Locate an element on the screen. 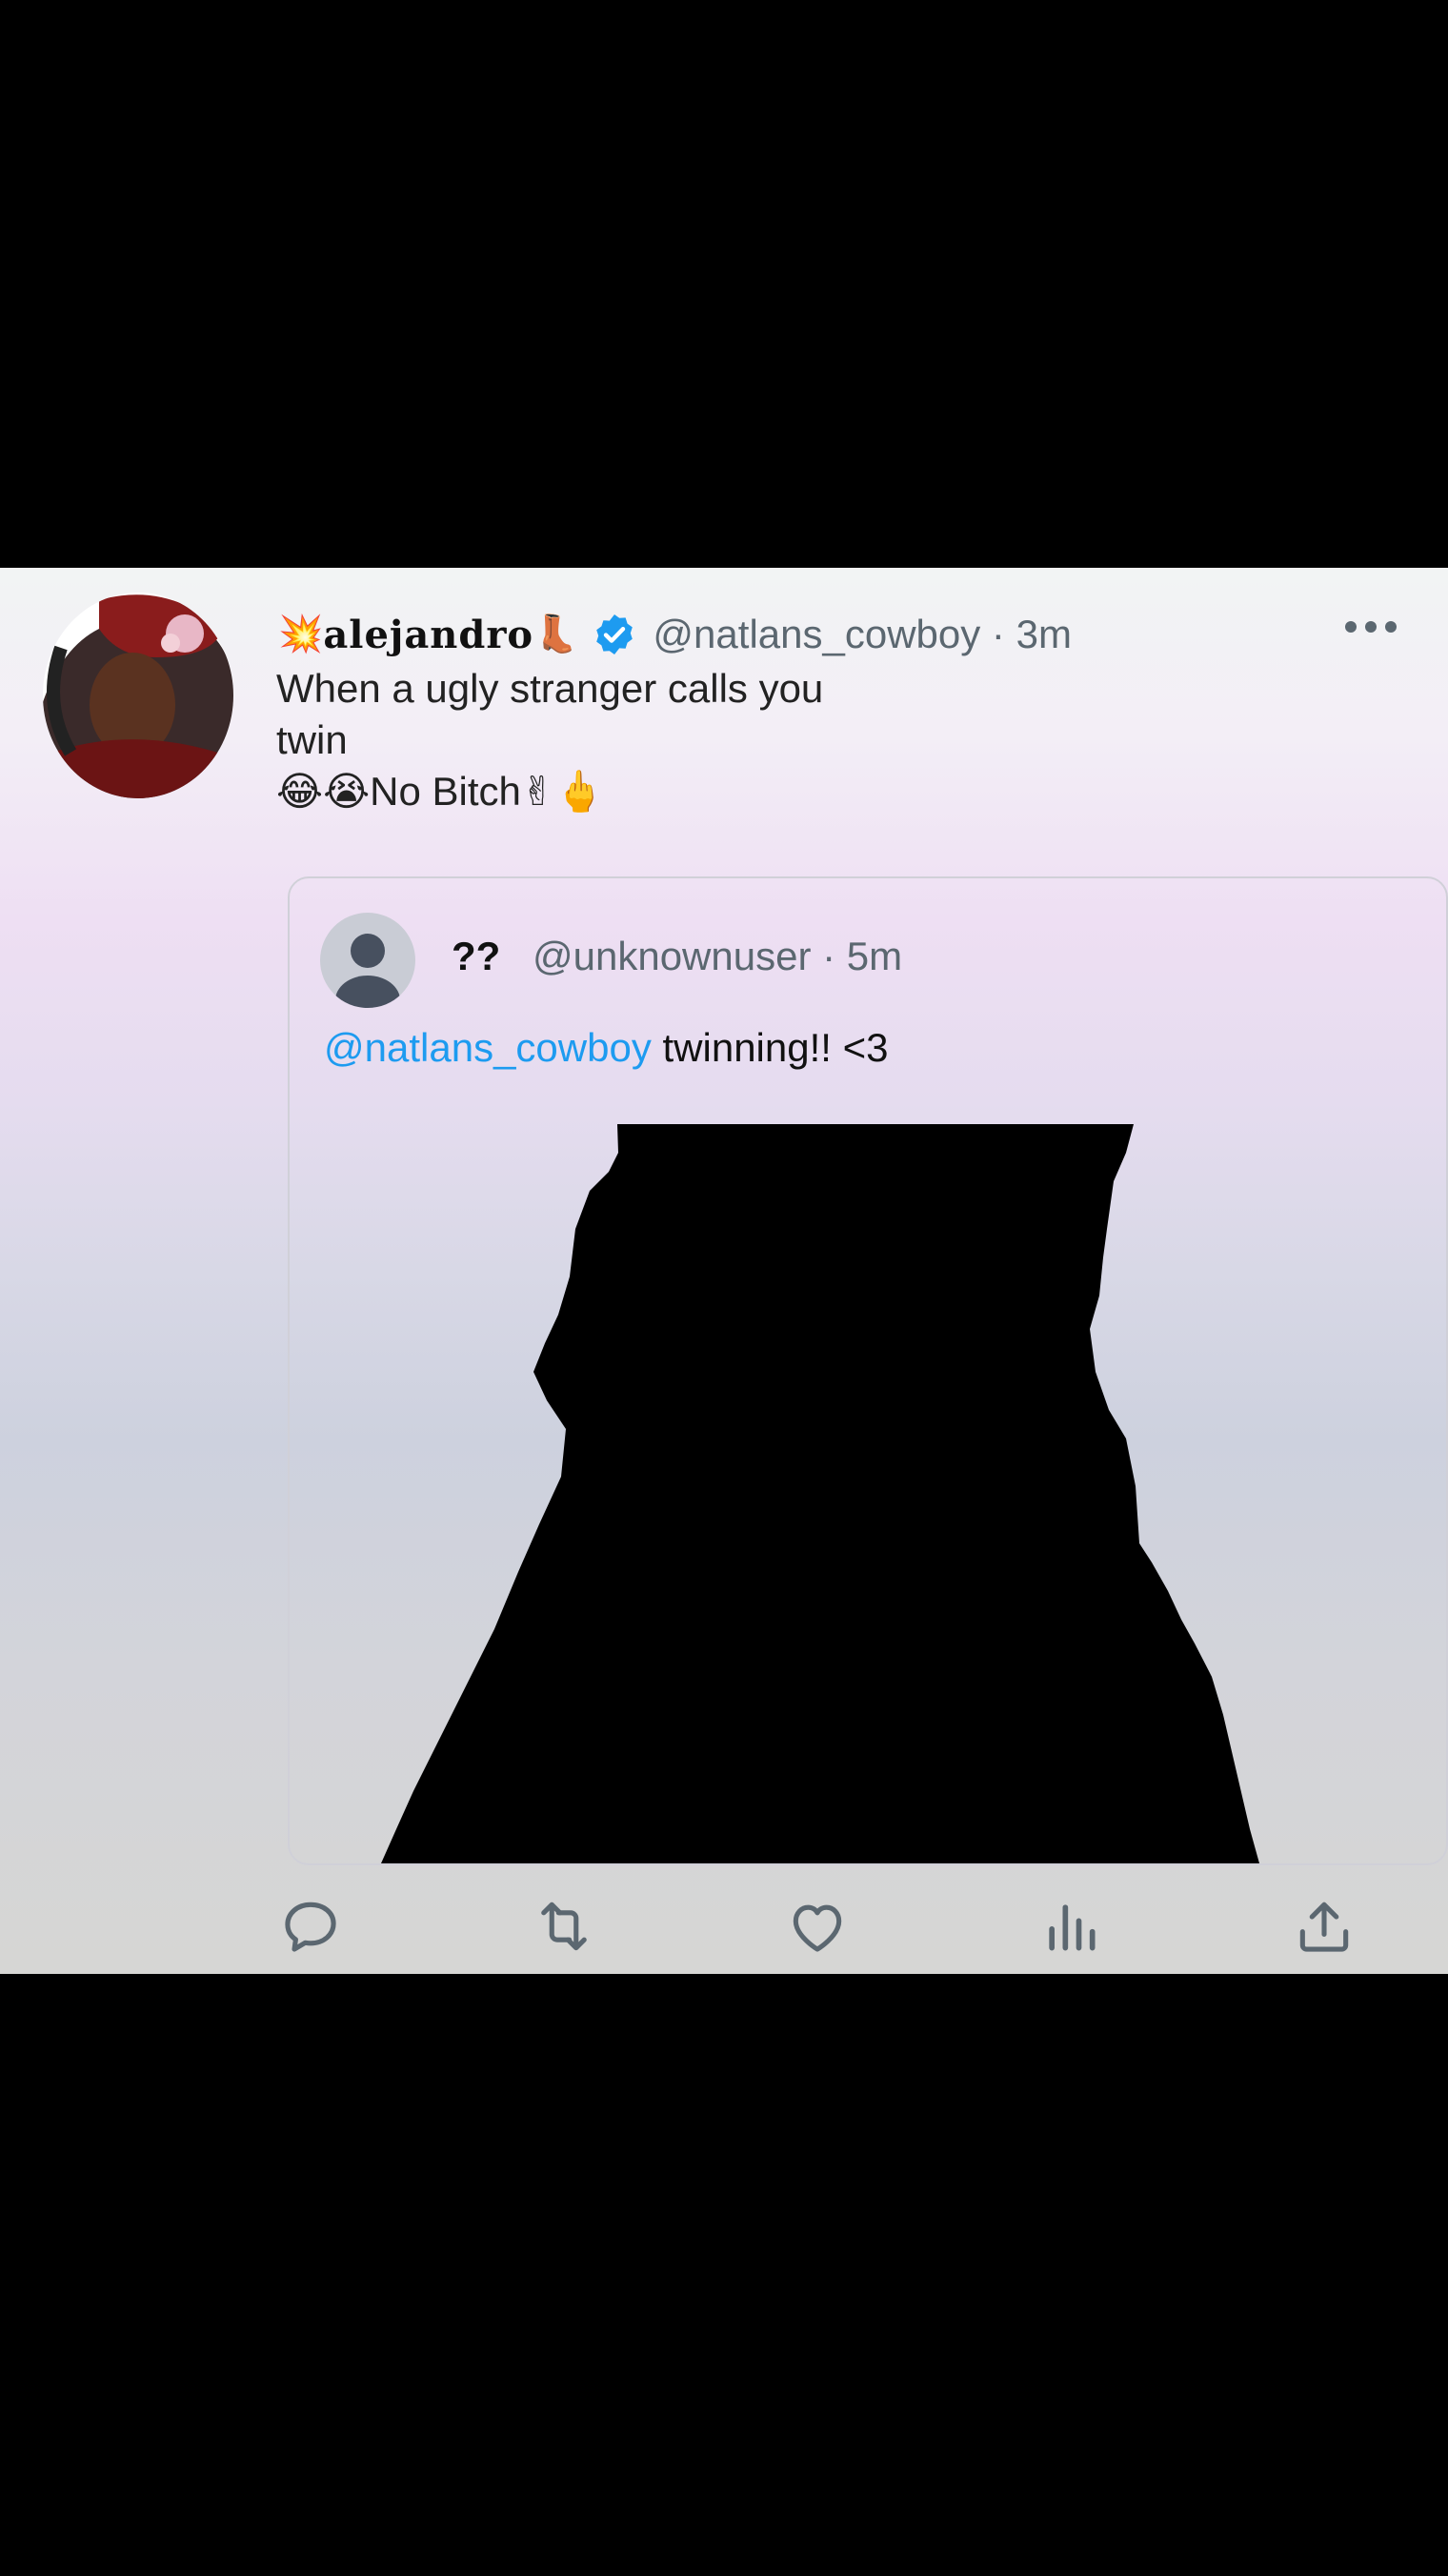  quoted-text-body: twinning!! <3 is located at coordinates (770, 1047).